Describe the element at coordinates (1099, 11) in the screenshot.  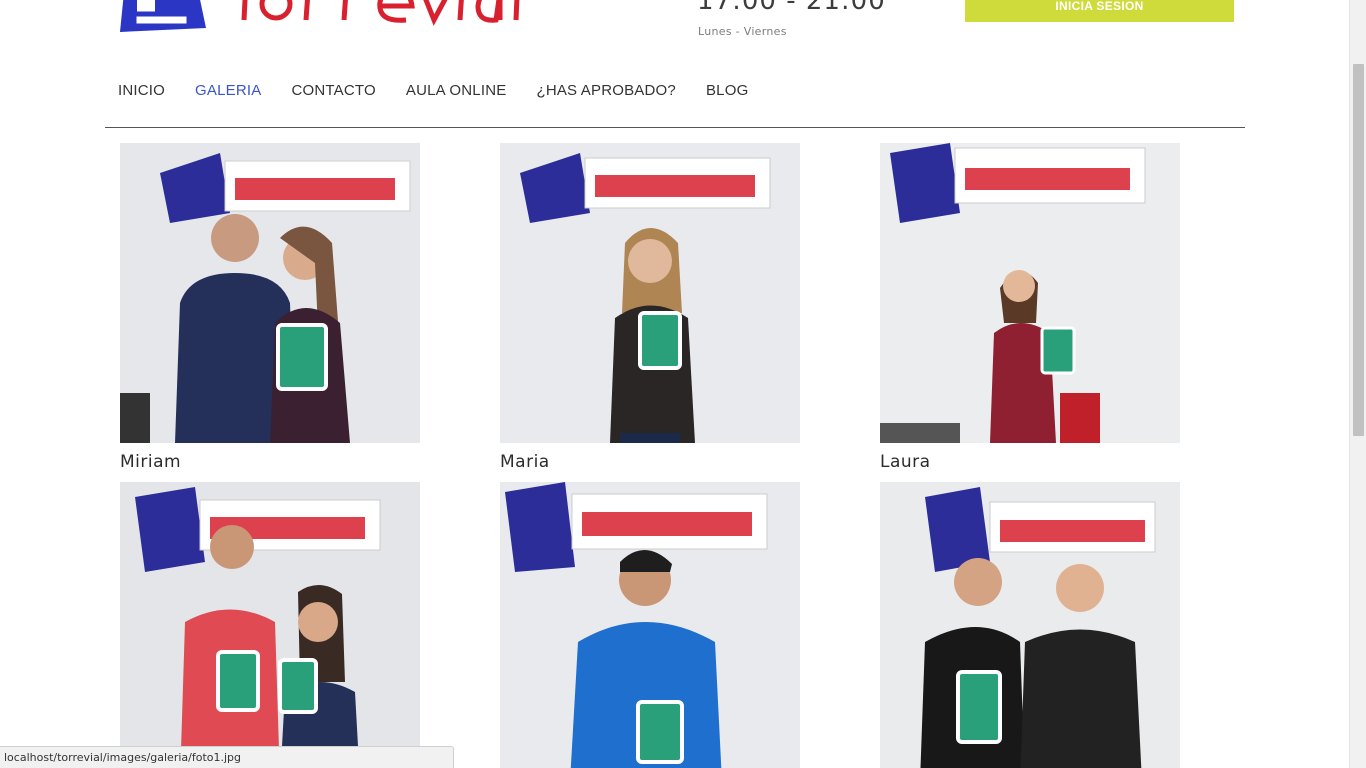
I see `login-button: INICIA SESION` at that location.